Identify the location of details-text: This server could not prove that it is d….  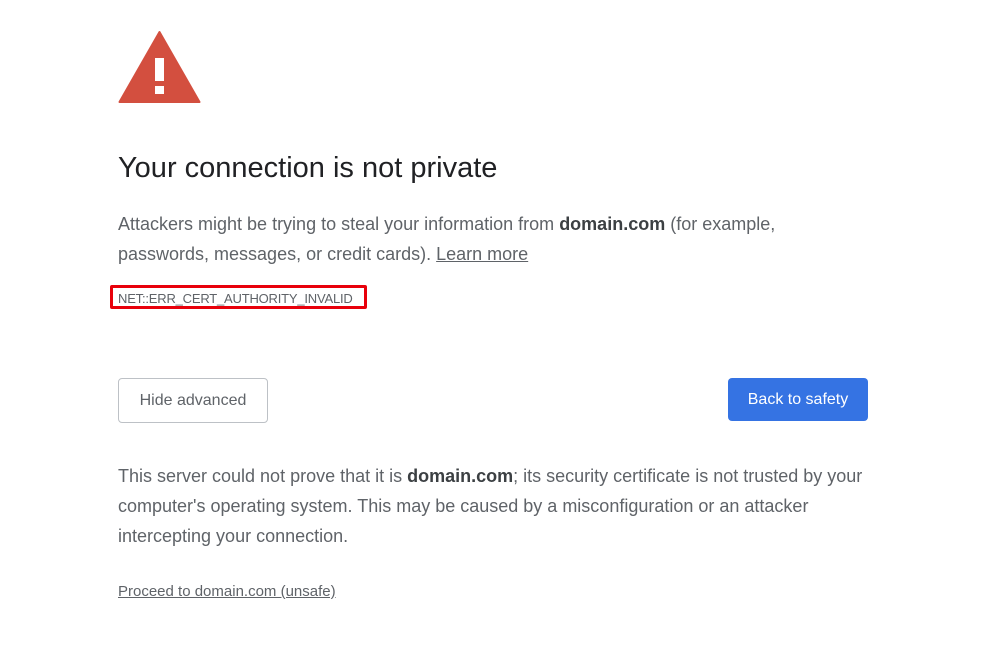
(493, 506).